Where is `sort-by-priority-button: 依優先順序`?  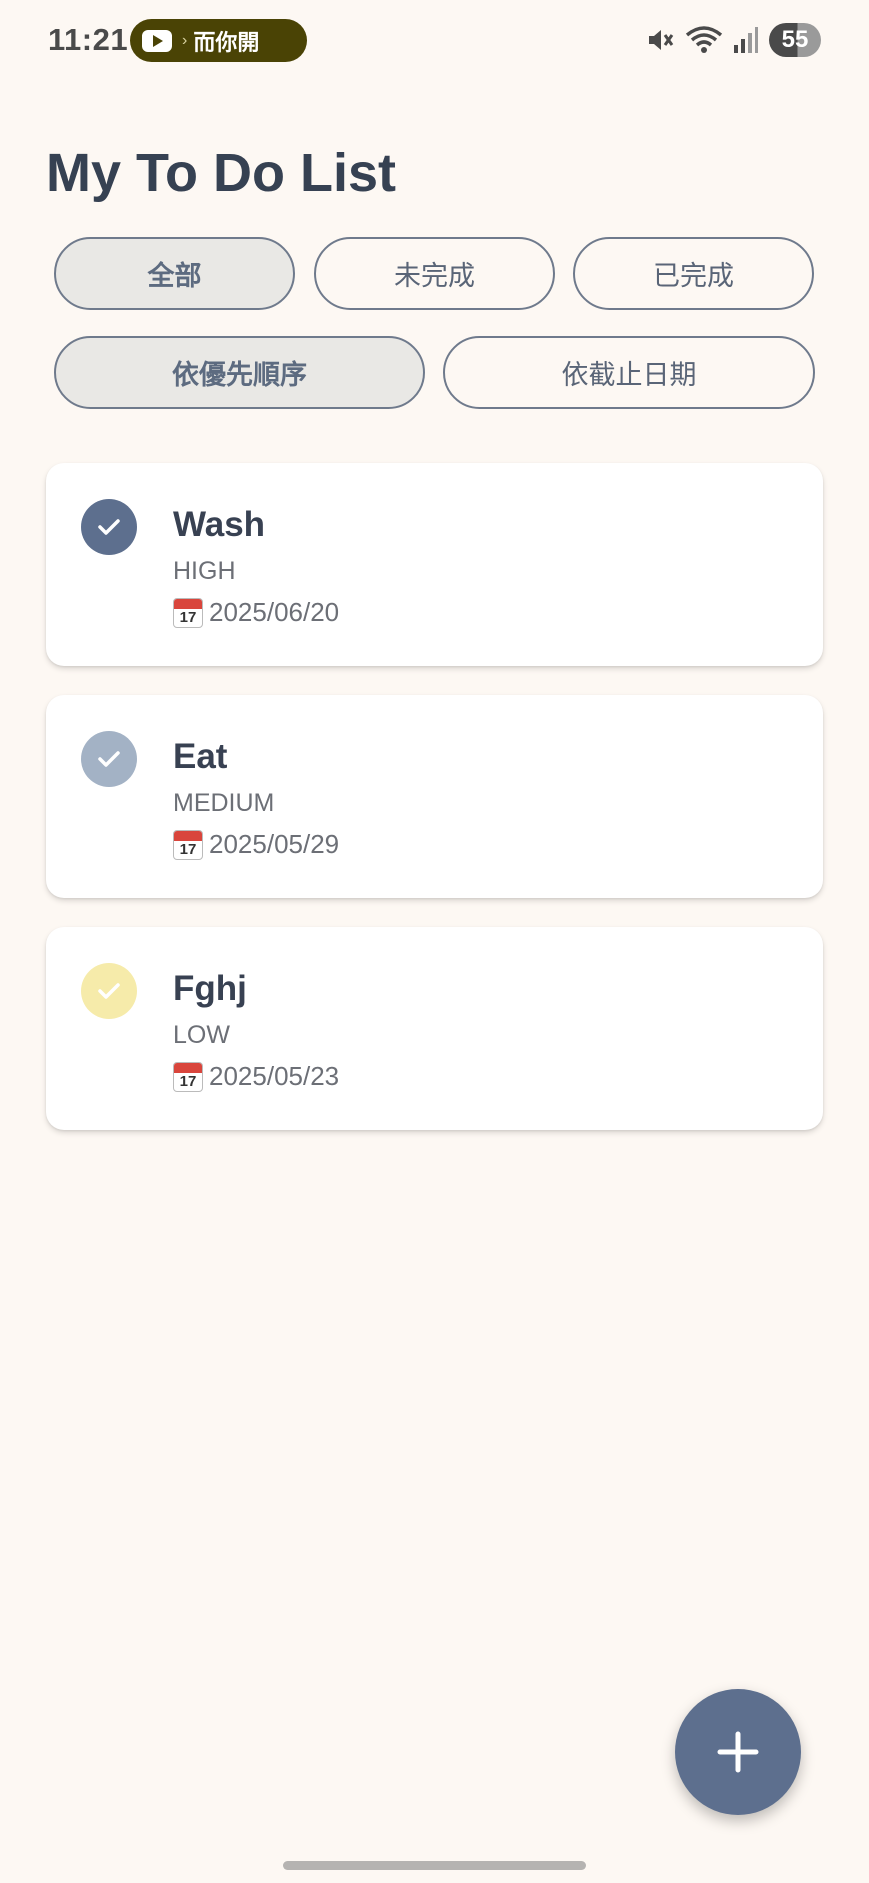 sort-by-priority-button: 依優先順序 is located at coordinates (239, 372).